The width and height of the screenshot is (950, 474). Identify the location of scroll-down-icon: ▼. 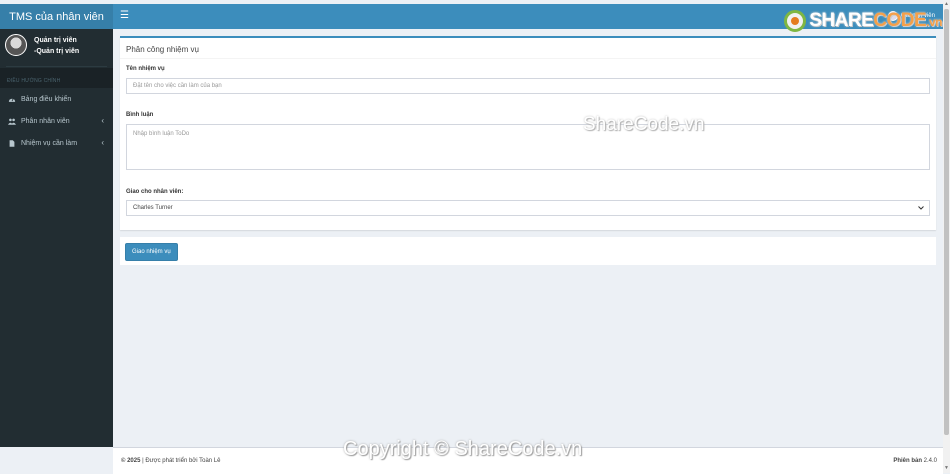
(946, 468).